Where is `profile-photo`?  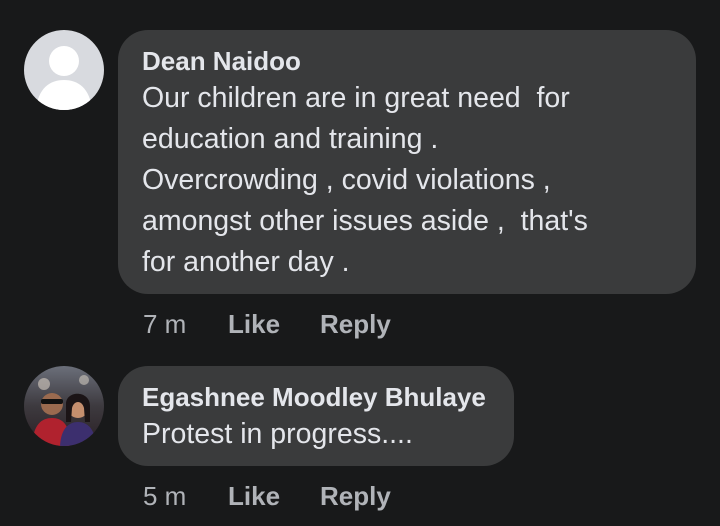 profile-photo is located at coordinates (64, 406).